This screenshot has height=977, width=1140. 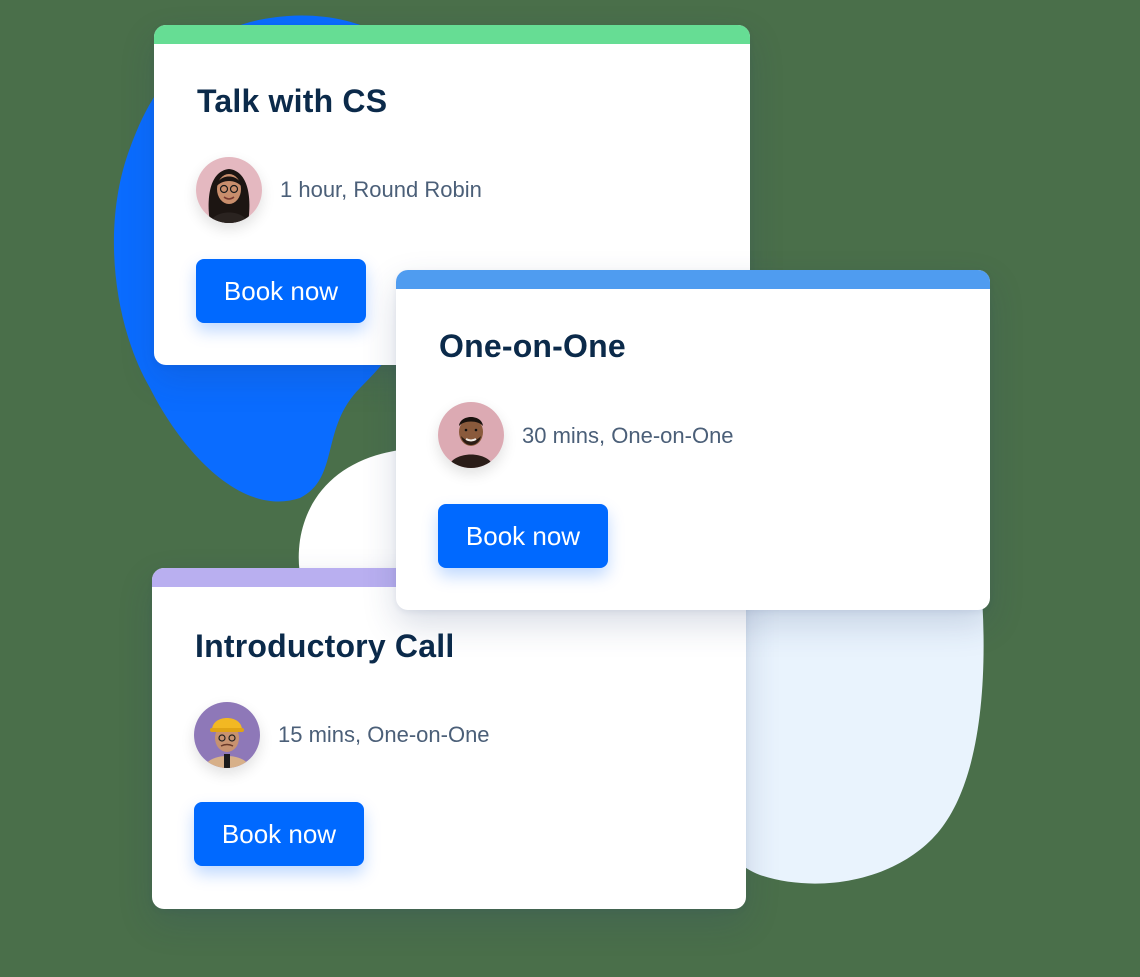 What do you see at coordinates (381, 189) in the screenshot?
I see `event-duration-type: 1 hour, Round Robin` at bounding box center [381, 189].